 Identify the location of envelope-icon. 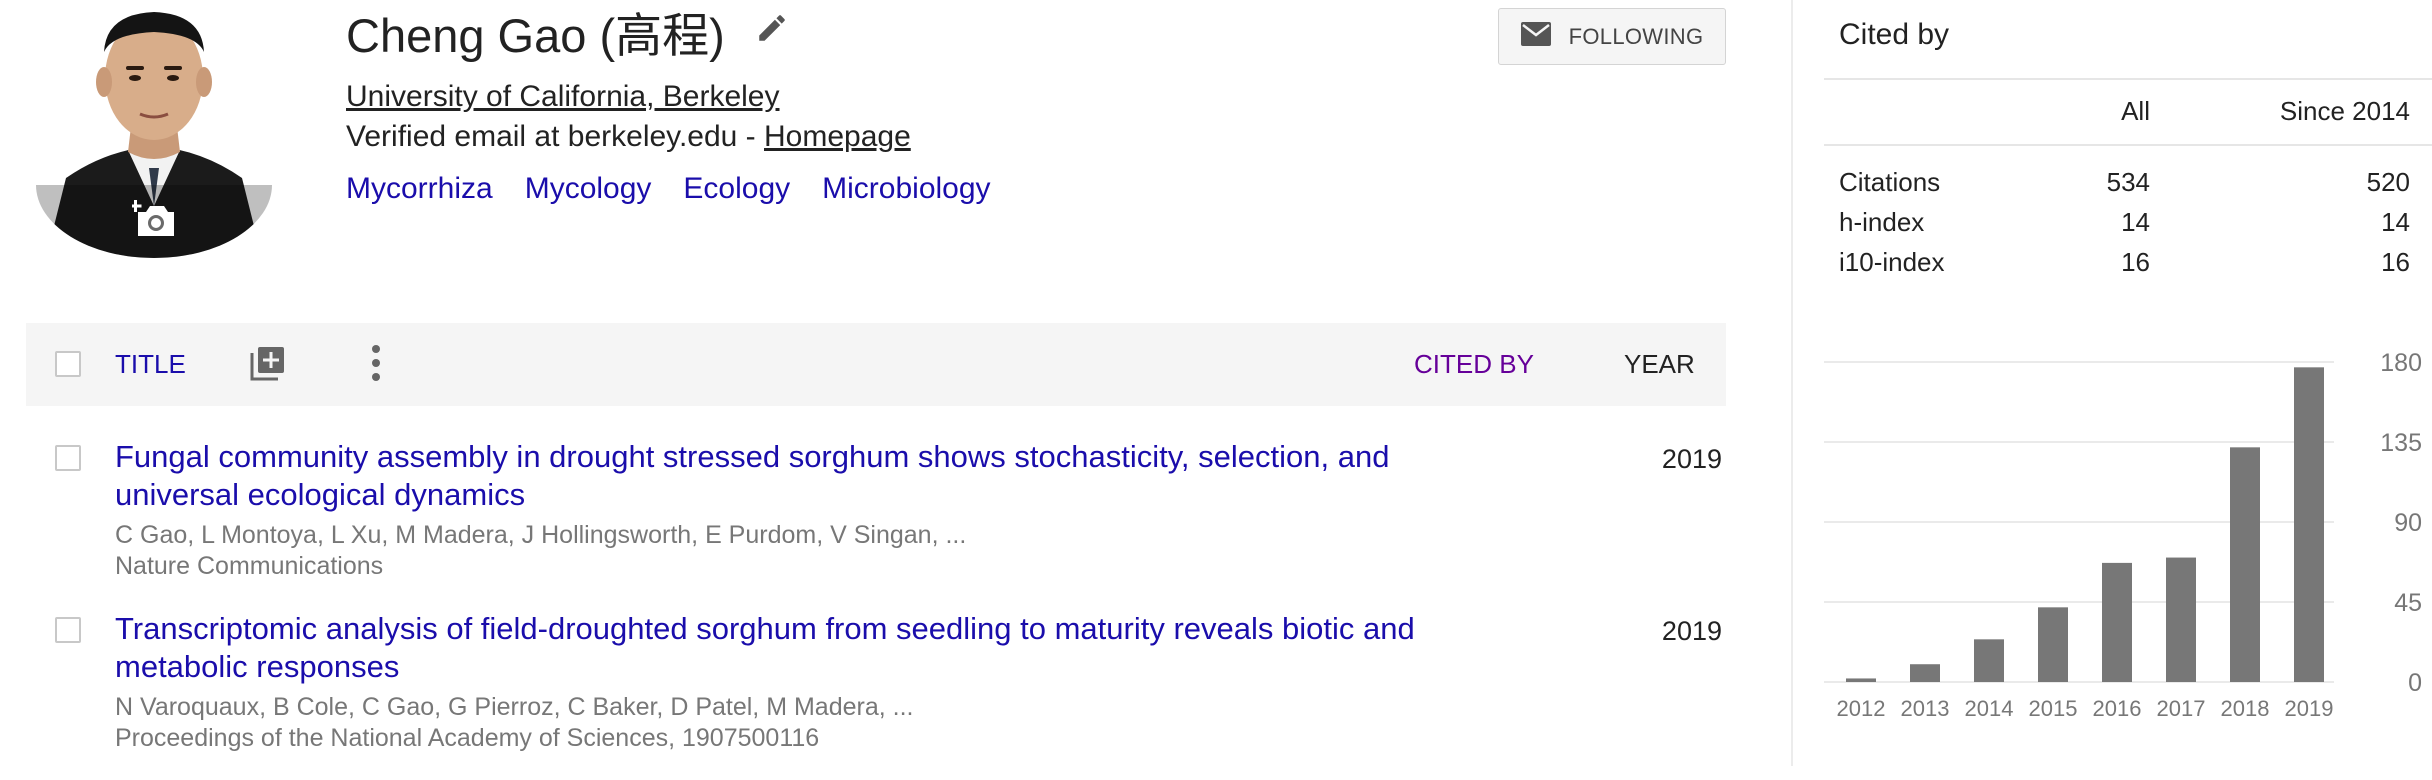
(1535, 36).